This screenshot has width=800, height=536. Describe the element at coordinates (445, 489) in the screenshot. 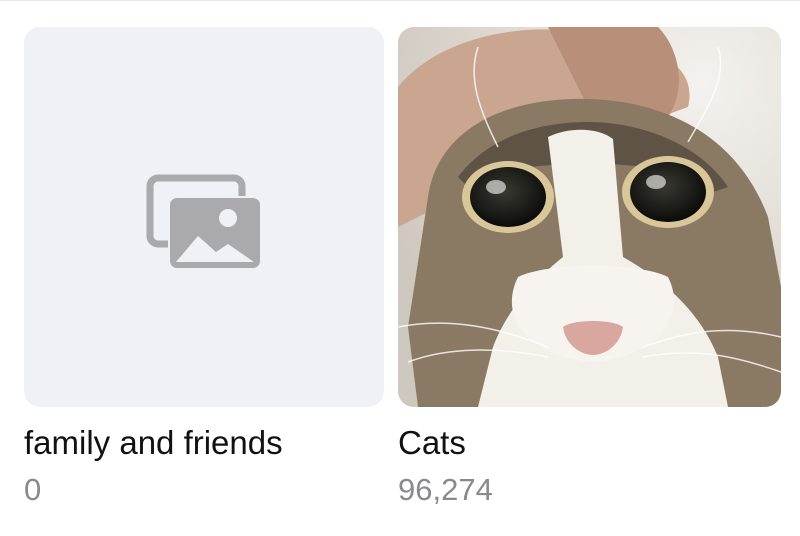

I see `album-photo-count: 96,274` at that location.